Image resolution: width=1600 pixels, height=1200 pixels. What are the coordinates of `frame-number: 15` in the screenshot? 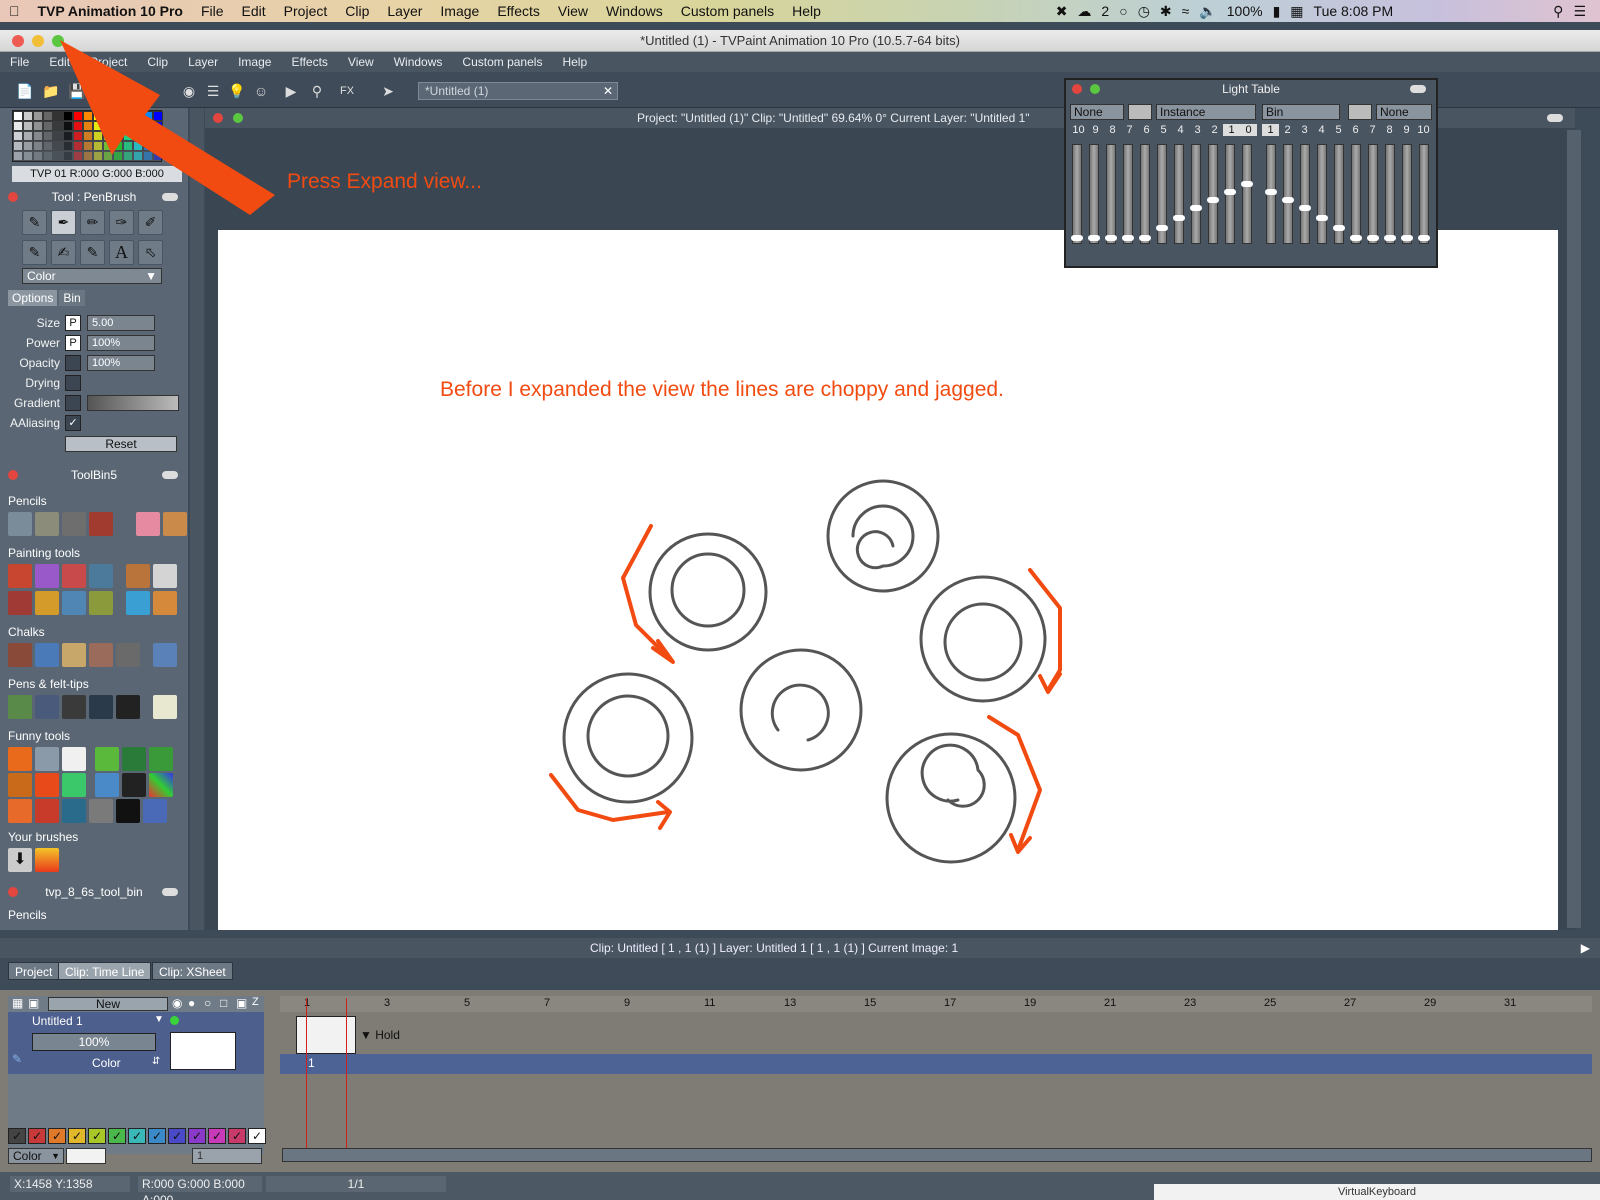 It's located at (870, 1003).